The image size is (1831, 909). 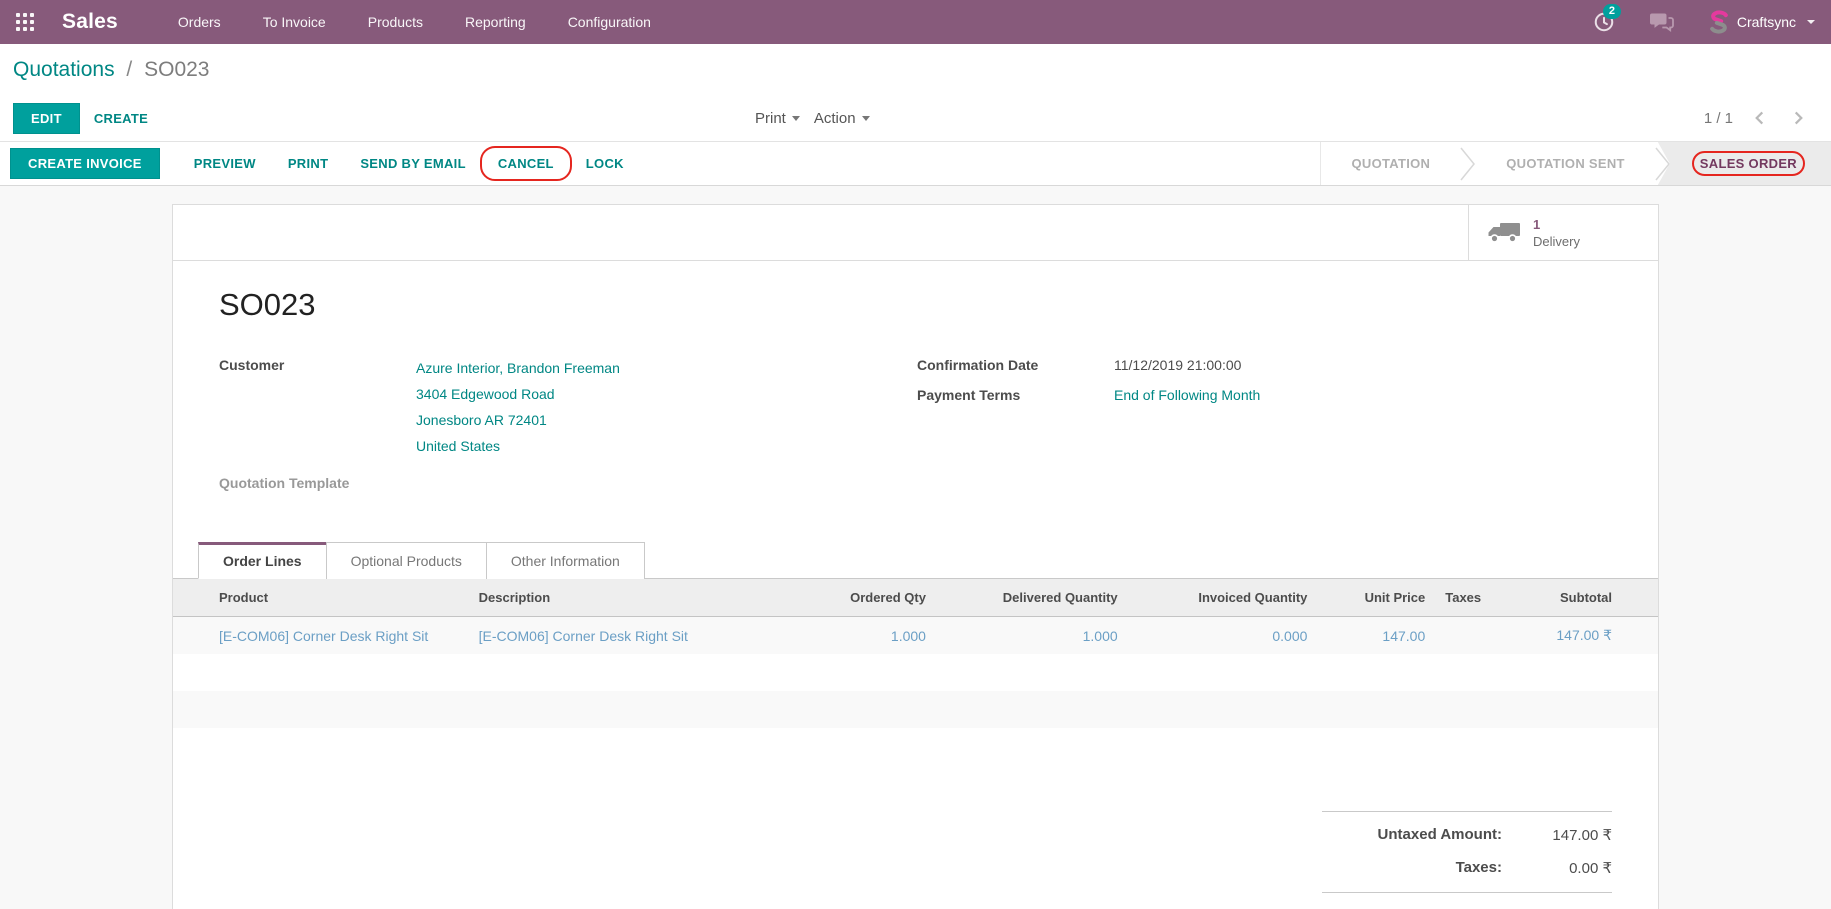 I want to click on pager-previous-button, so click(x=1759, y=118).